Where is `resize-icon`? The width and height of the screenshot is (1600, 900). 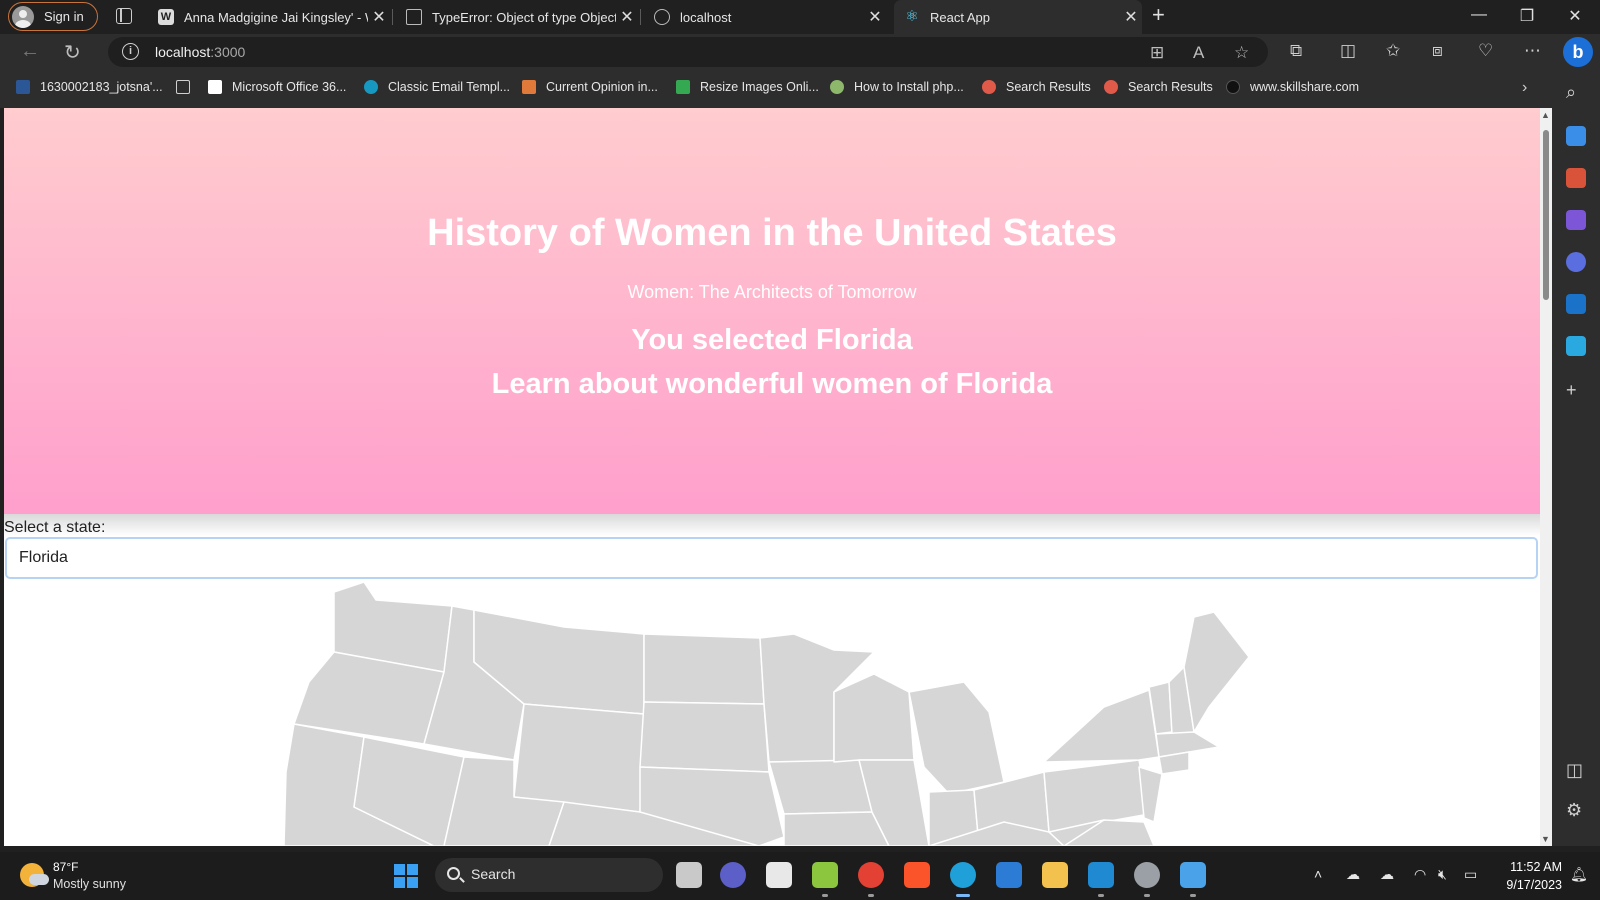
resize-icon is located at coordinates (683, 87).